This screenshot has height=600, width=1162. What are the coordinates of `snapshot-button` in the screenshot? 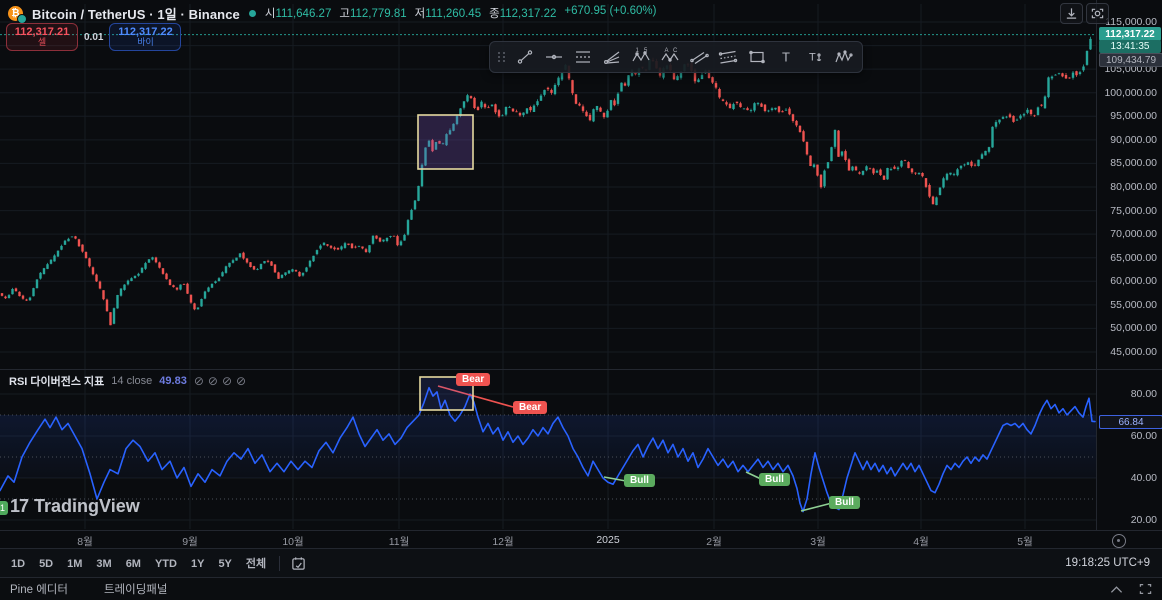 It's located at (1097, 13).